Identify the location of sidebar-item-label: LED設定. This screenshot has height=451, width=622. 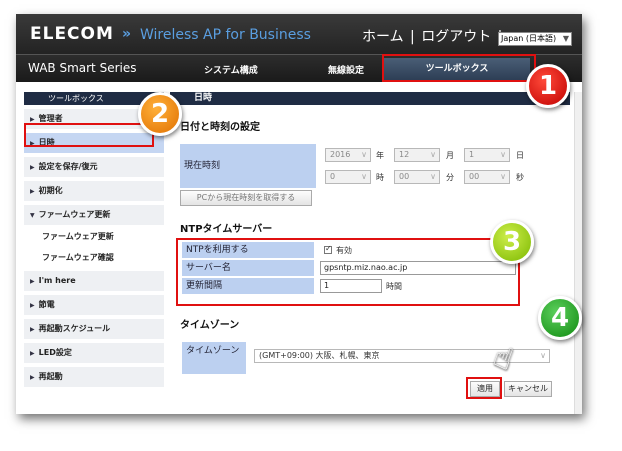
(55, 352).